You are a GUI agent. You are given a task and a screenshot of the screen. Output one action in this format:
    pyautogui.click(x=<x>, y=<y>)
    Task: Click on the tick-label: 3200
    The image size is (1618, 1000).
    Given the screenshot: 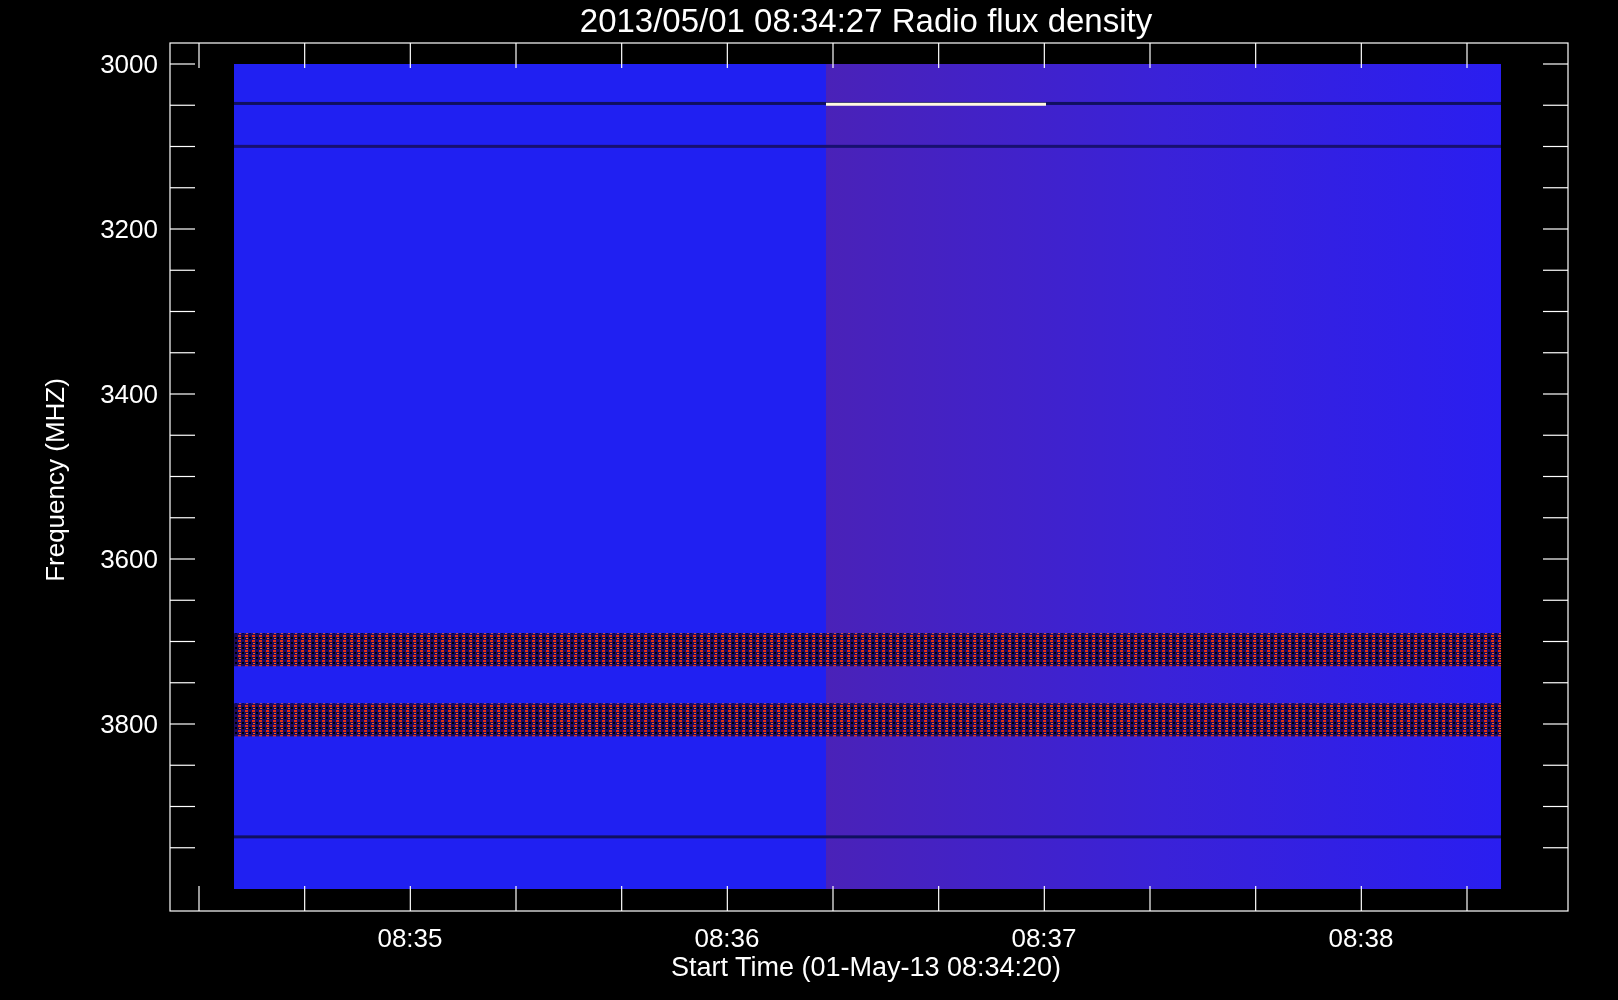 What is the action you would take?
    pyautogui.click(x=129, y=229)
    